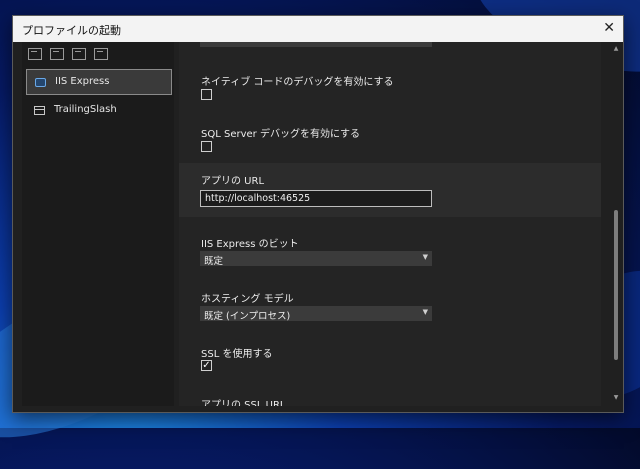  Describe the element at coordinates (616, 285) in the screenshot. I see `scrollbar-thumb` at that location.